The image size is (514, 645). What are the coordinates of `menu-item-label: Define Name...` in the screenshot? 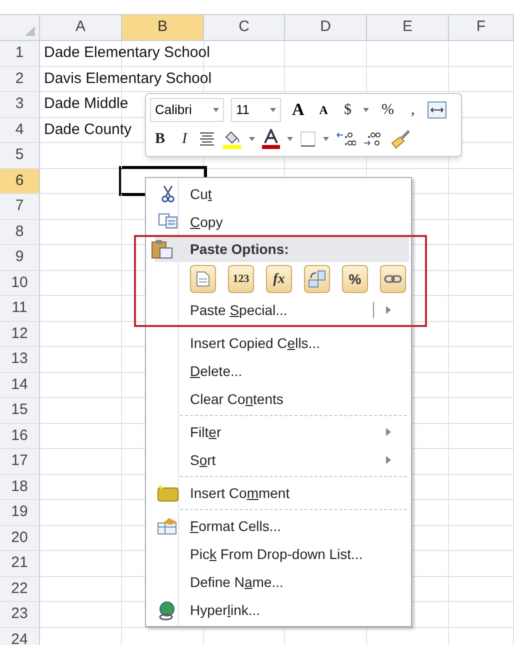 It's located at (237, 582).